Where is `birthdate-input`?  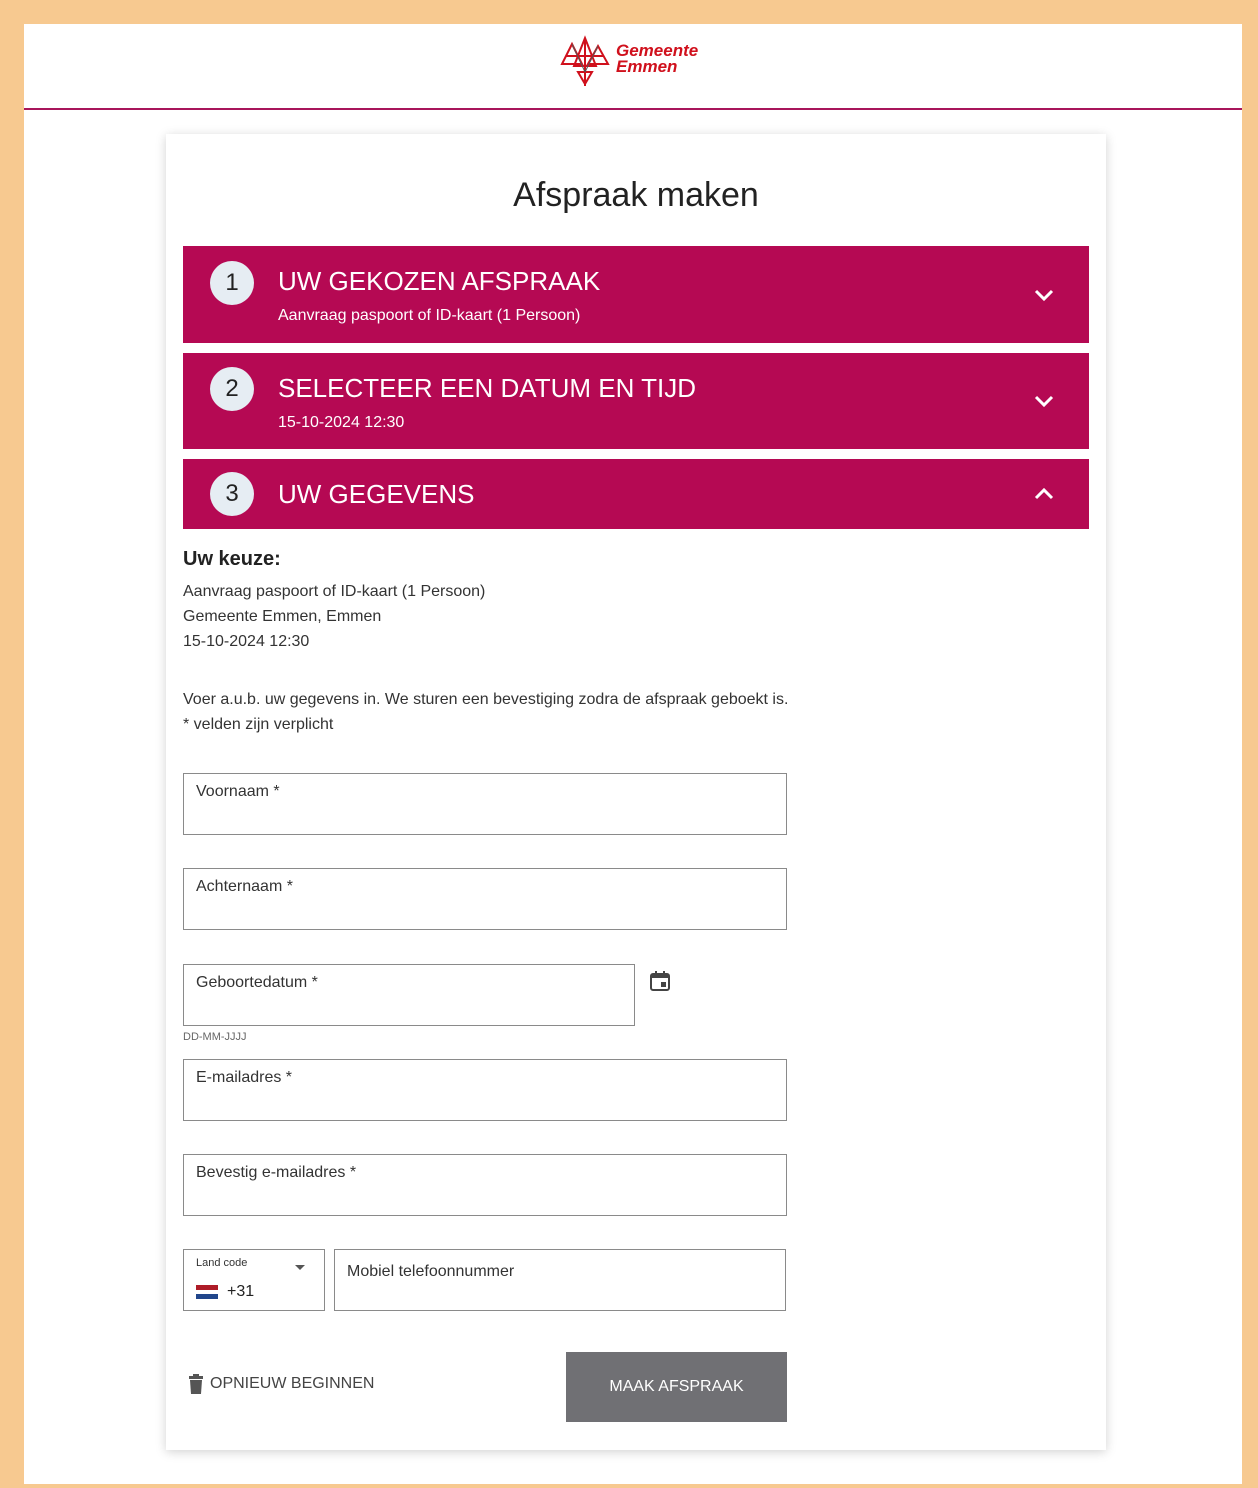 birthdate-input is located at coordinates (389, 1007).